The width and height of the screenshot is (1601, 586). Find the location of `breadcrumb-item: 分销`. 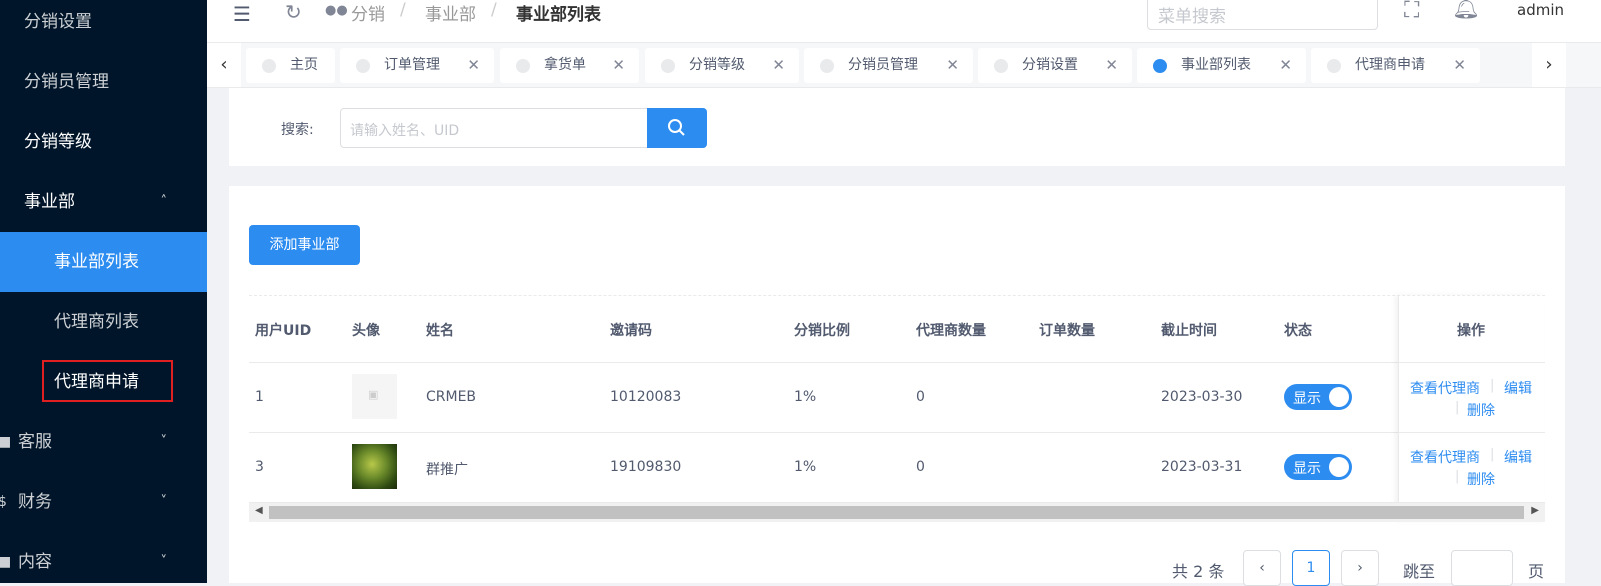

breadcrumb-item: 分销 is located at coordinates (368, 12).